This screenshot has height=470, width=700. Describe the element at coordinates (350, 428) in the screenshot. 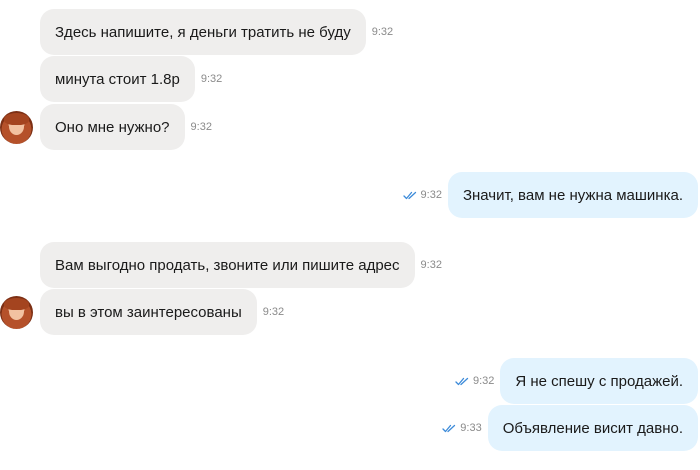

I see `message-row: 9:33 Объявление висит давно.` at that location.